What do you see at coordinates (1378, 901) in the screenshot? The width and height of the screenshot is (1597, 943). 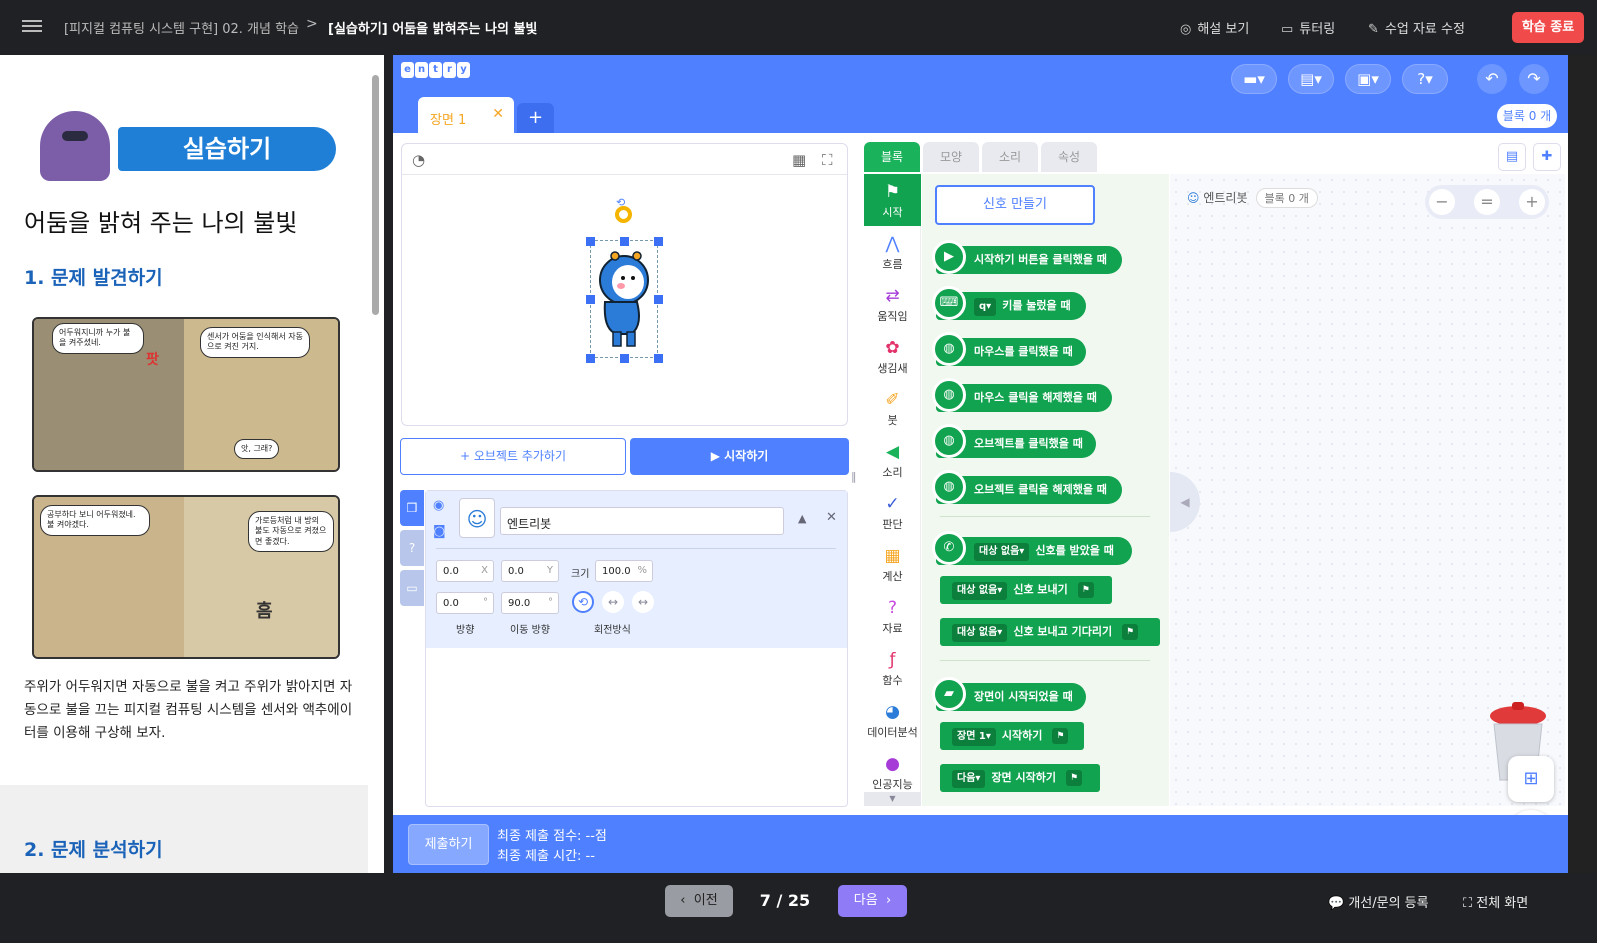 I see `feedback-button: 💬 개선/문의 등록` at bounding box center [1378, 901].